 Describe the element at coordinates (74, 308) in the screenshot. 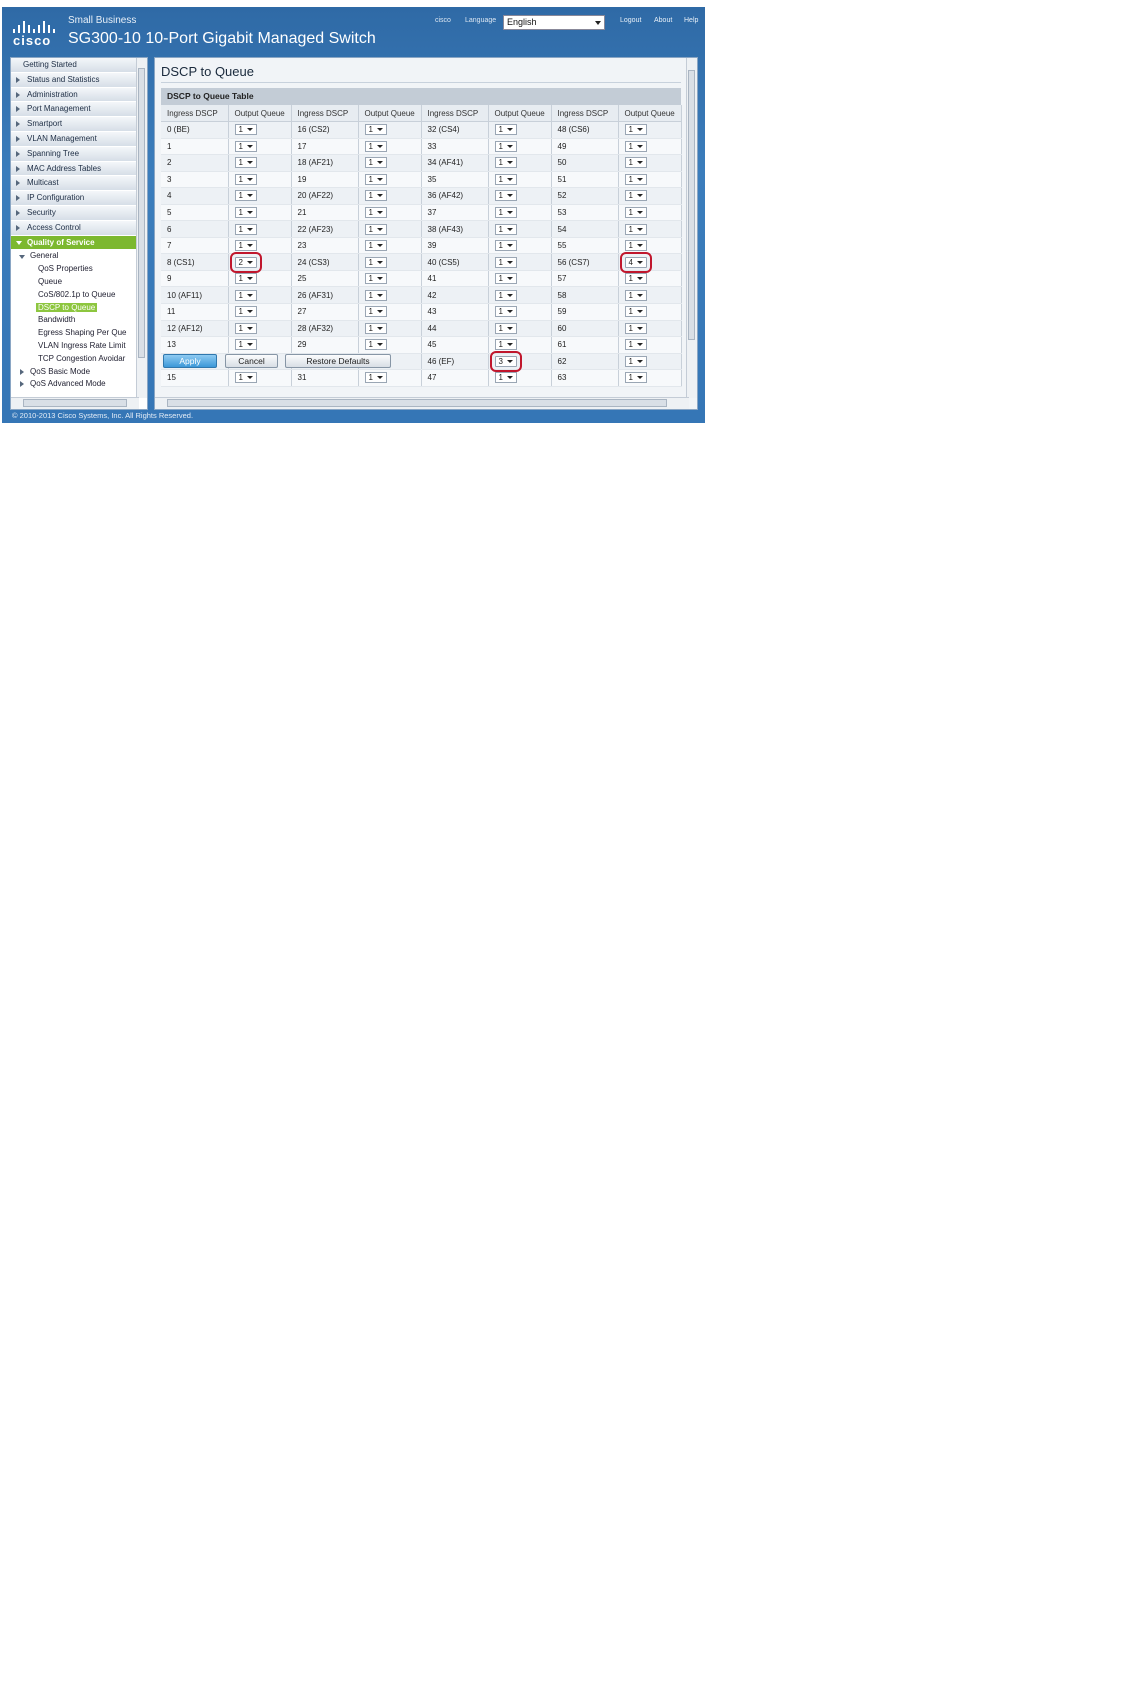

I see `sidebar-subitem-dscp-to-queue: DSCP to Queue` at that location.